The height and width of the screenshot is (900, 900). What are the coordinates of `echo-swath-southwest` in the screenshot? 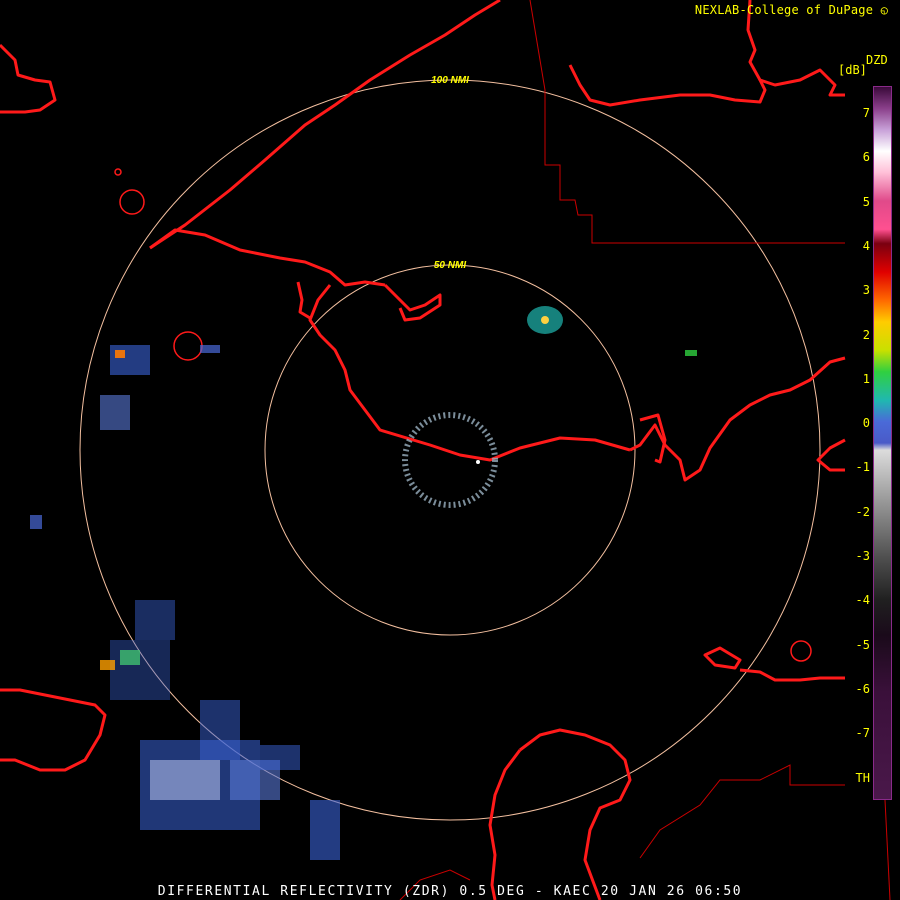 It's located at (220, 730).